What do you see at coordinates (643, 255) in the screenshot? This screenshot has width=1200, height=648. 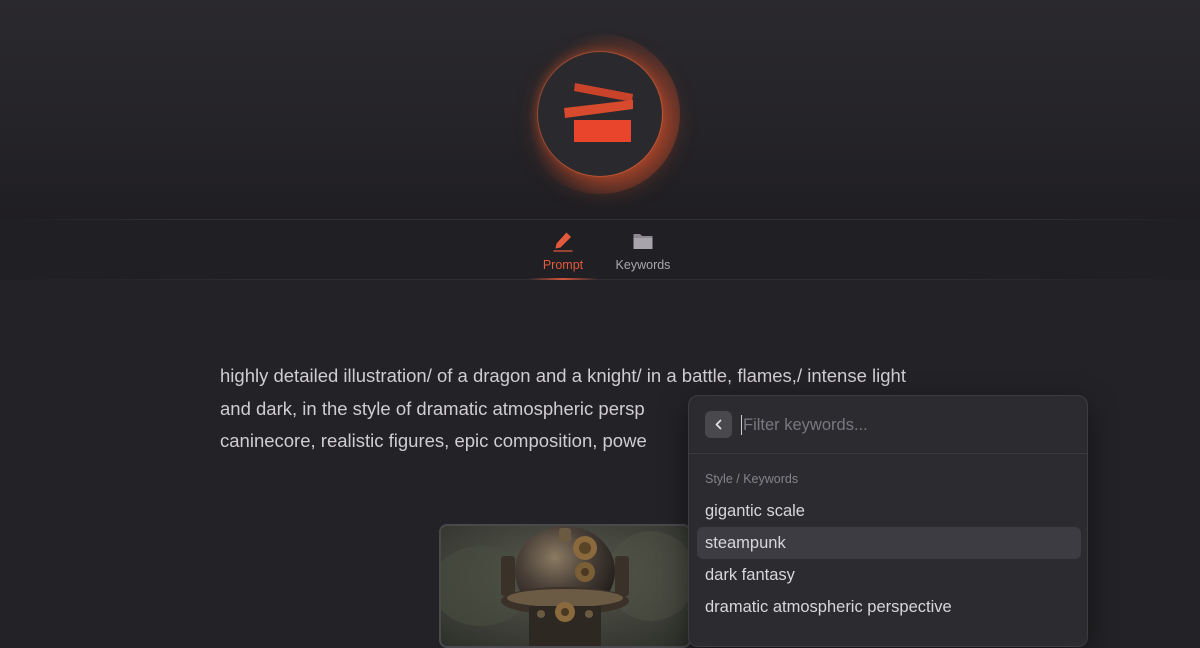 I see `tab-keywords: Keywords` at bounding box center [643, 255].